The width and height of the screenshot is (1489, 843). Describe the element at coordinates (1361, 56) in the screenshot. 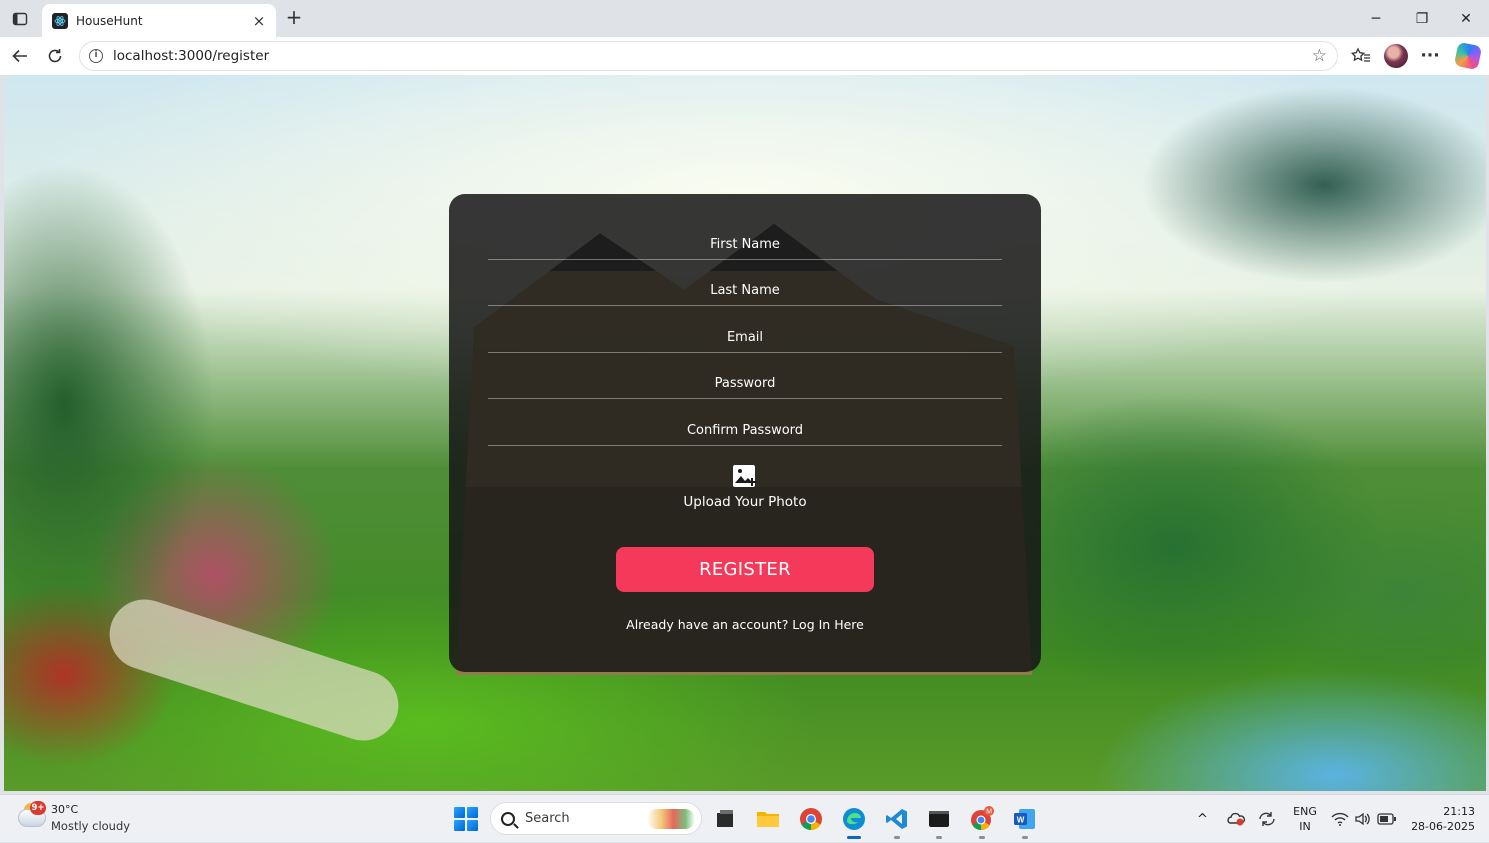

I see `favorites-icon` at that location.